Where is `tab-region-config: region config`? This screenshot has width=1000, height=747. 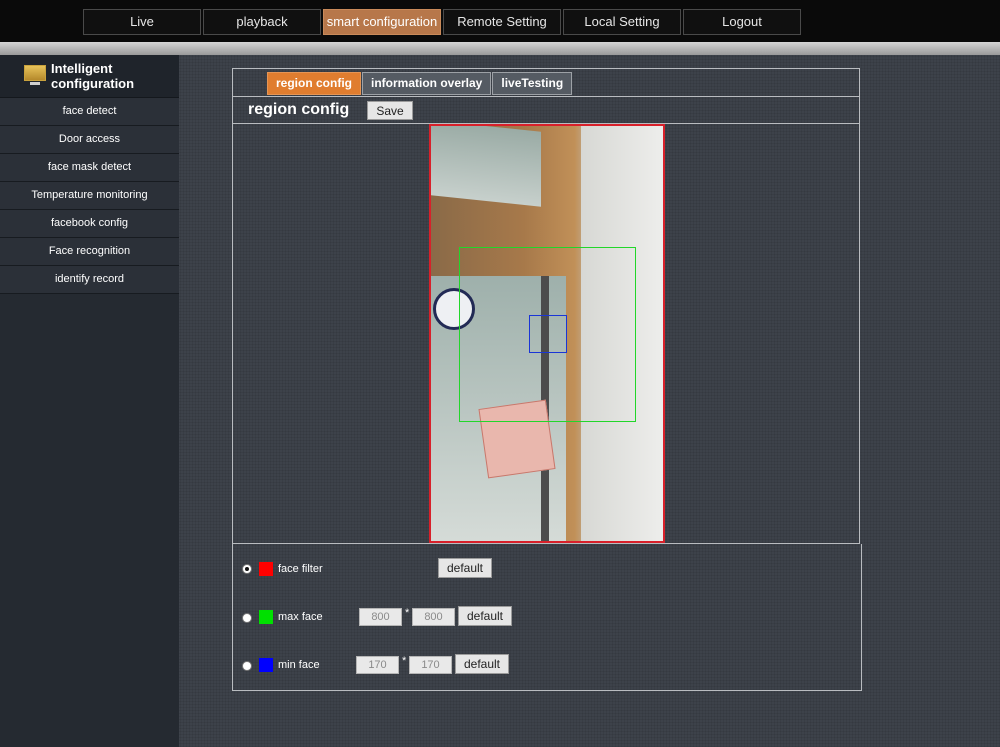
tab-region-config: region config is located at coordinates (314, 83).